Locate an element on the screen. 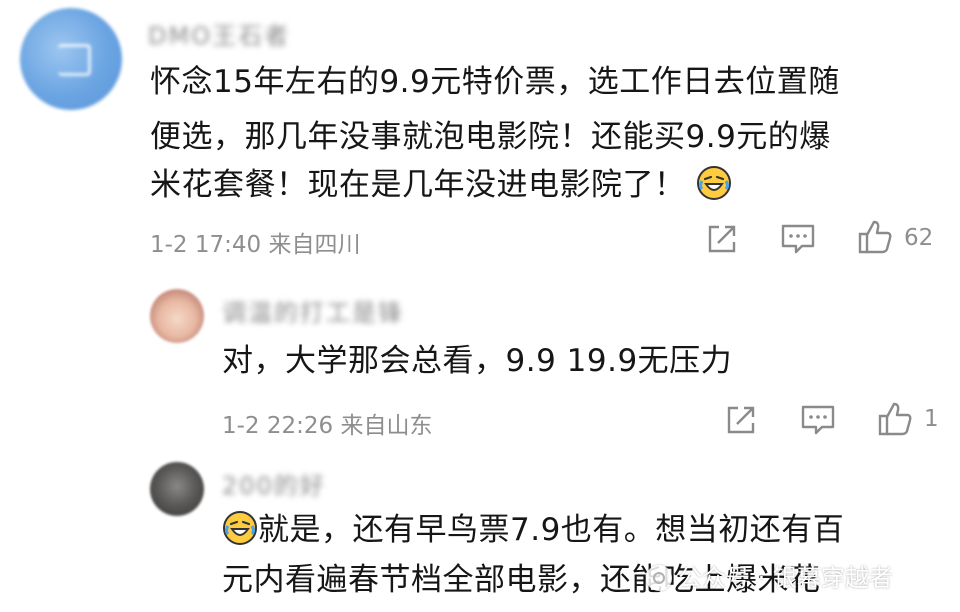 Image resolution: width=960 pixels, height=612 pixels. watermark: 公众号 · 银幕穿越者 is located at coordinates (769, 575).